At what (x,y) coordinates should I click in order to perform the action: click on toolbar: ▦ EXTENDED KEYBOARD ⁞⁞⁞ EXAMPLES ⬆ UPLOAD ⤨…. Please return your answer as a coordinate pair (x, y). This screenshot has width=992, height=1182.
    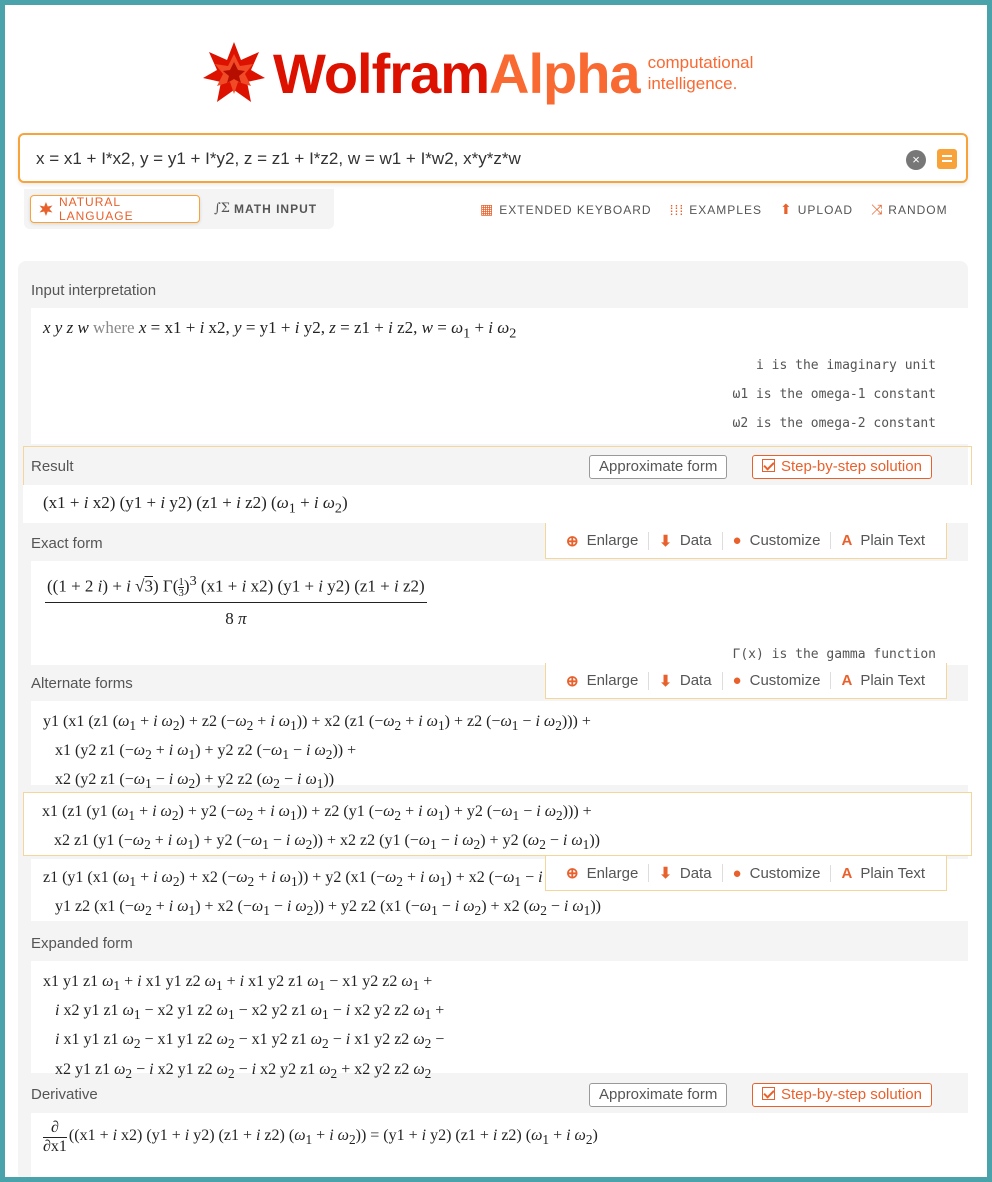
    Looking at the image, I should click on (723, 209).